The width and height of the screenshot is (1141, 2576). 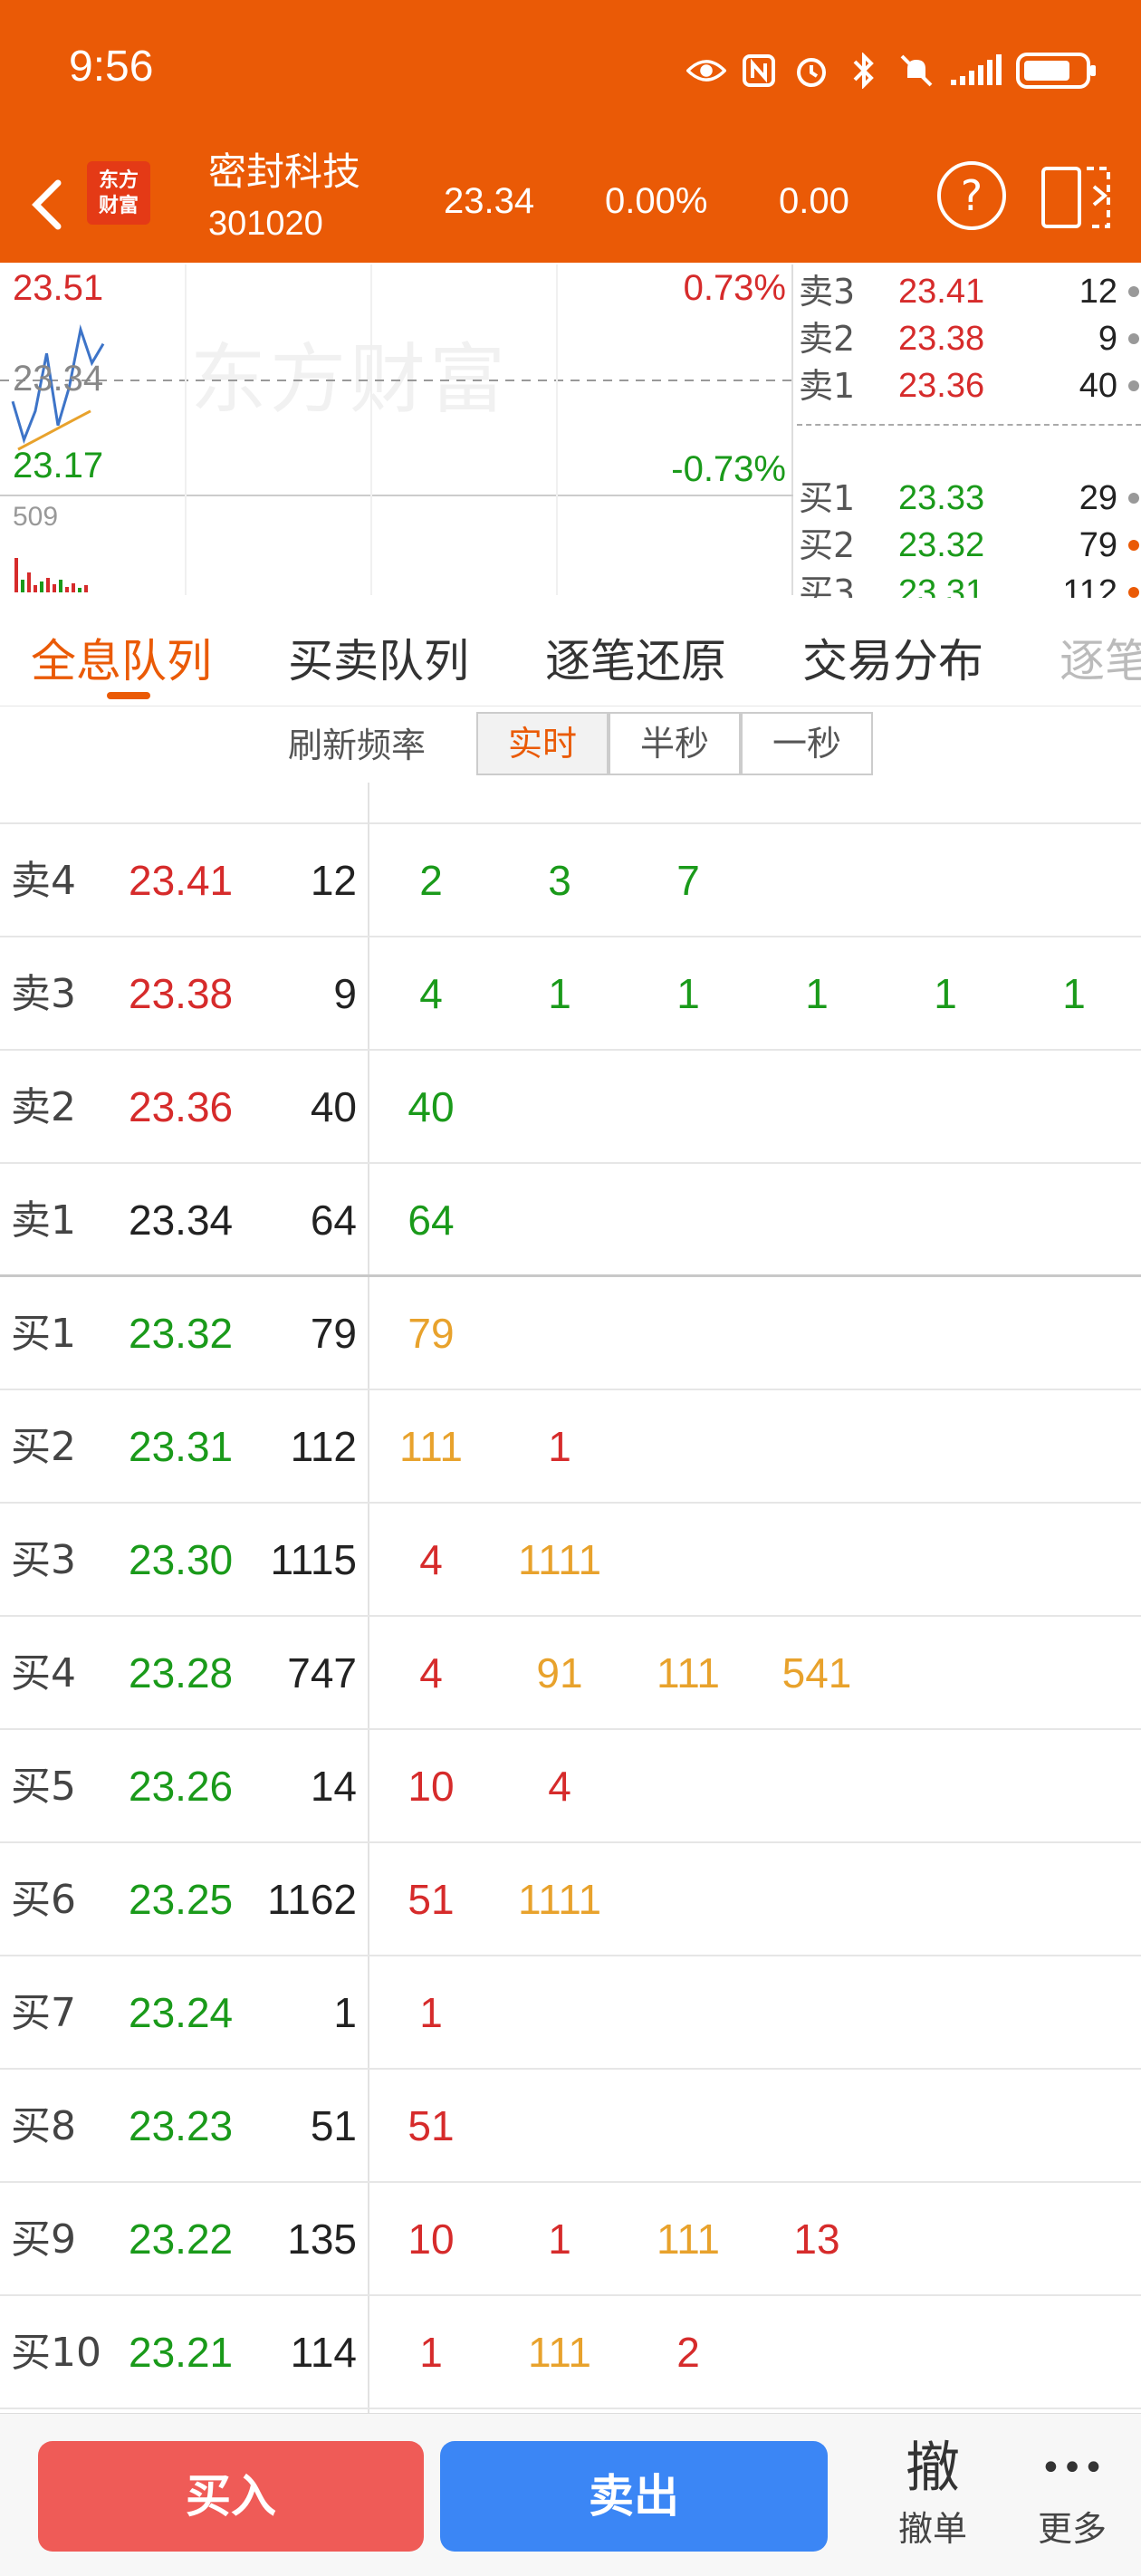 What do you see at coordinates (570, 1220) in the screenshot?
I see `table-row: 卖1 23.34 64 64` at bounding box center [570, 1220].